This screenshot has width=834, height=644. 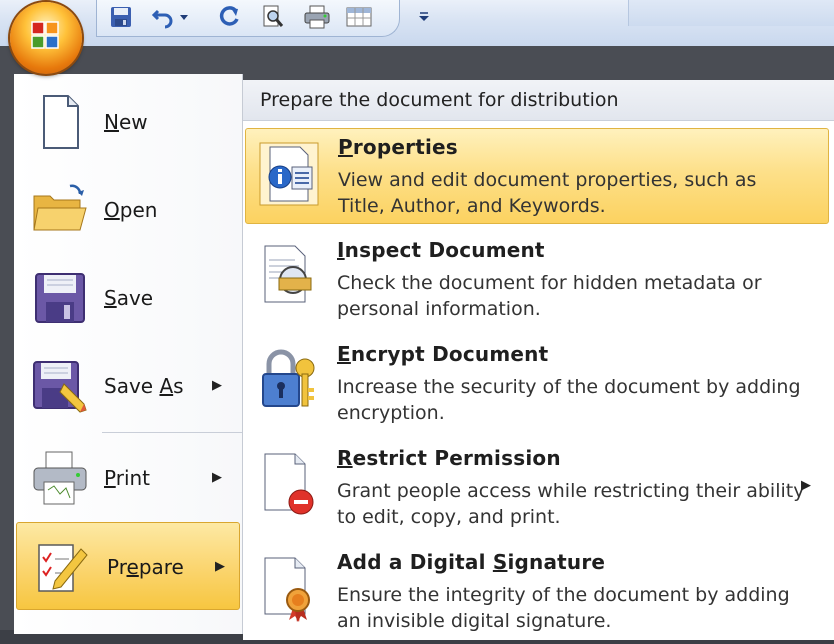 What do you see at coordinates (60, 210) in the screenshot?
I see `open-folder-icon` at bounding box center [60, 210].